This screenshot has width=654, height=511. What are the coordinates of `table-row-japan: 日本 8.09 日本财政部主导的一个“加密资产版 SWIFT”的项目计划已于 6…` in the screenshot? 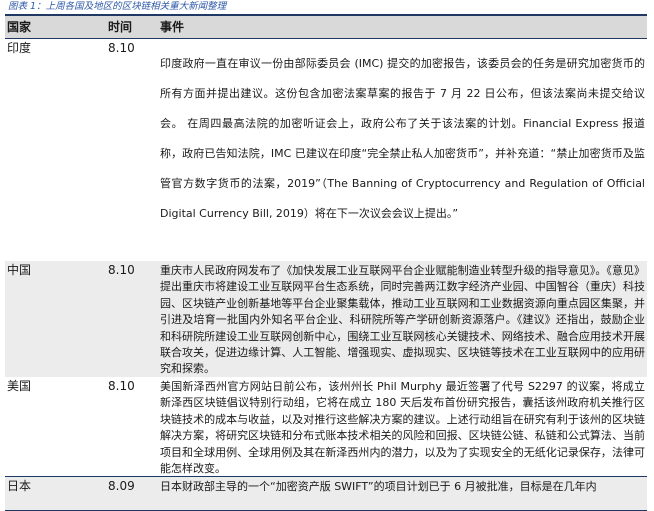 It's located at (326, 493).